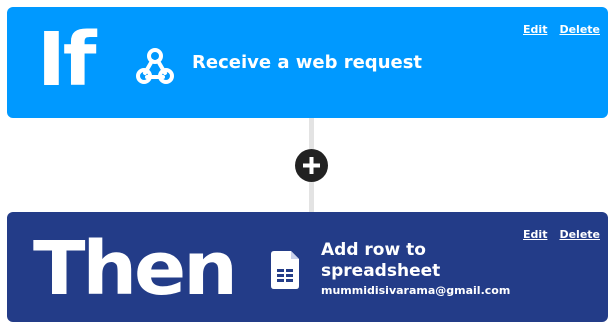 The width and height of the screenshot is (608, 322). What do you see at coordinates (535, 234) in the screenshot?
I see `edit-action-link: Edit` at bounding box center [535, 234].